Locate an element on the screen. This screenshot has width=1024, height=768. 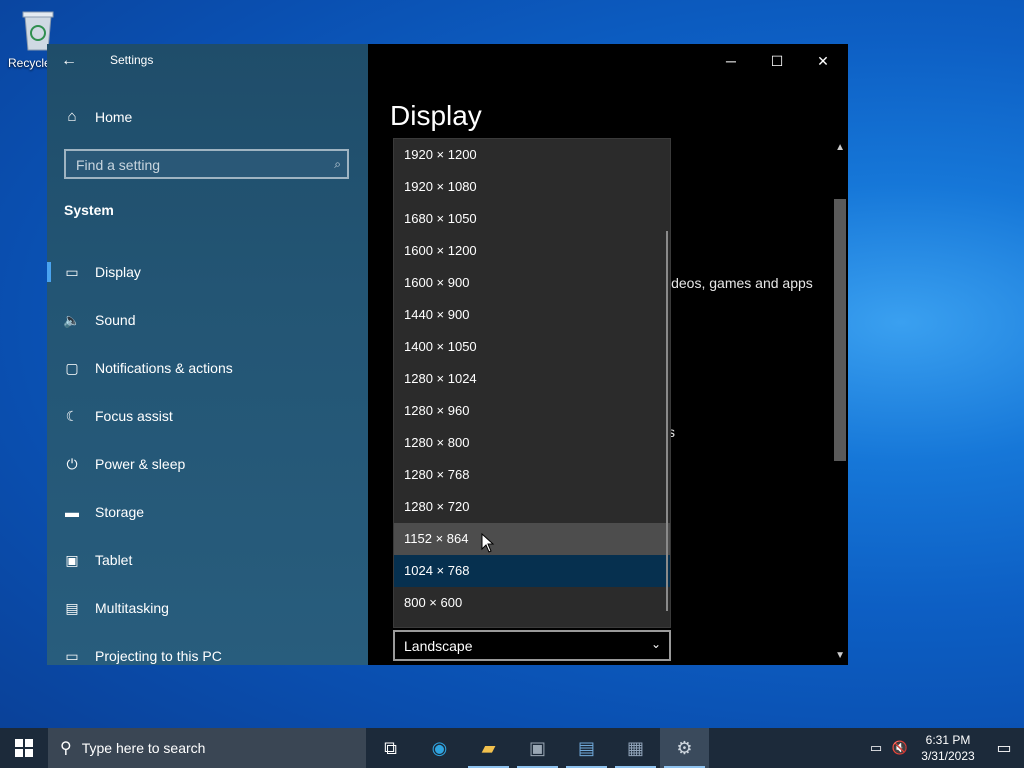
sidebar-item-notifications-actions: ▢ Notifications & actions is located at coordinates (207, 368).